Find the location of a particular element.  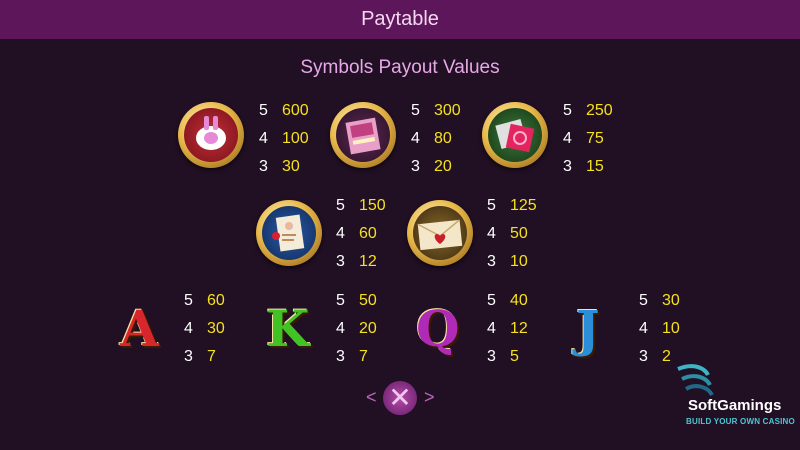

pay-row: 3 15 is located at coordinates (608, 168).